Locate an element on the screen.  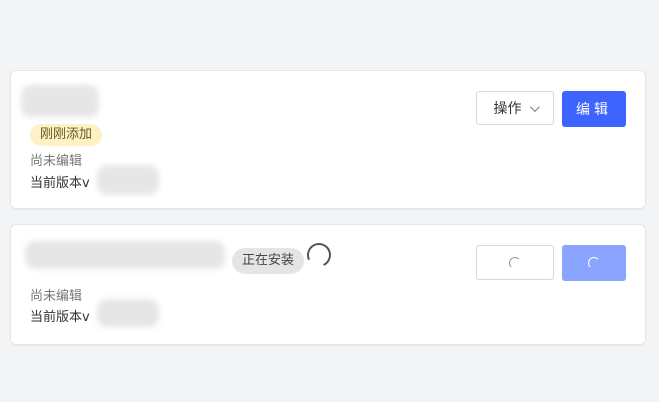
actions-label: 操作 is located at coordinates (507, 109).